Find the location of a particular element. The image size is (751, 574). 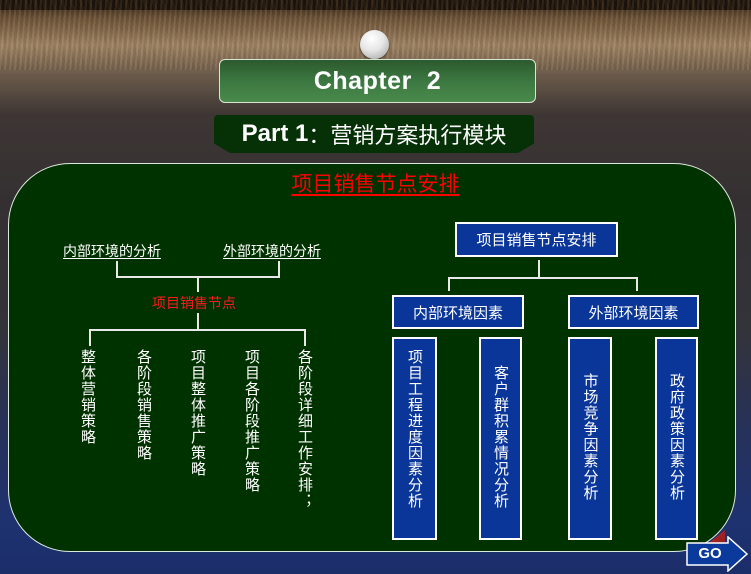

group-internal-label: 内部环境因素 is located at coordinates (457, 312).